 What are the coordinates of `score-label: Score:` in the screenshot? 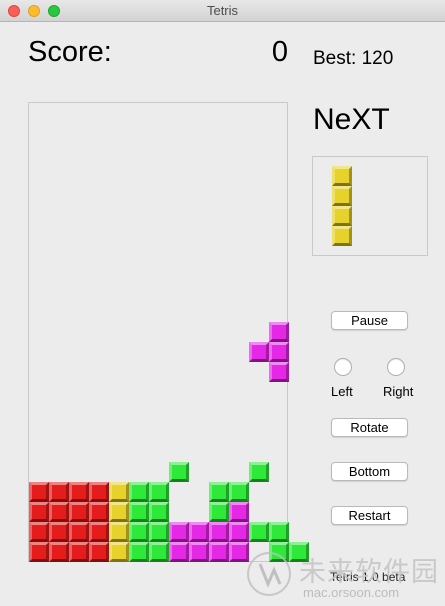 It's located at (70, 52).